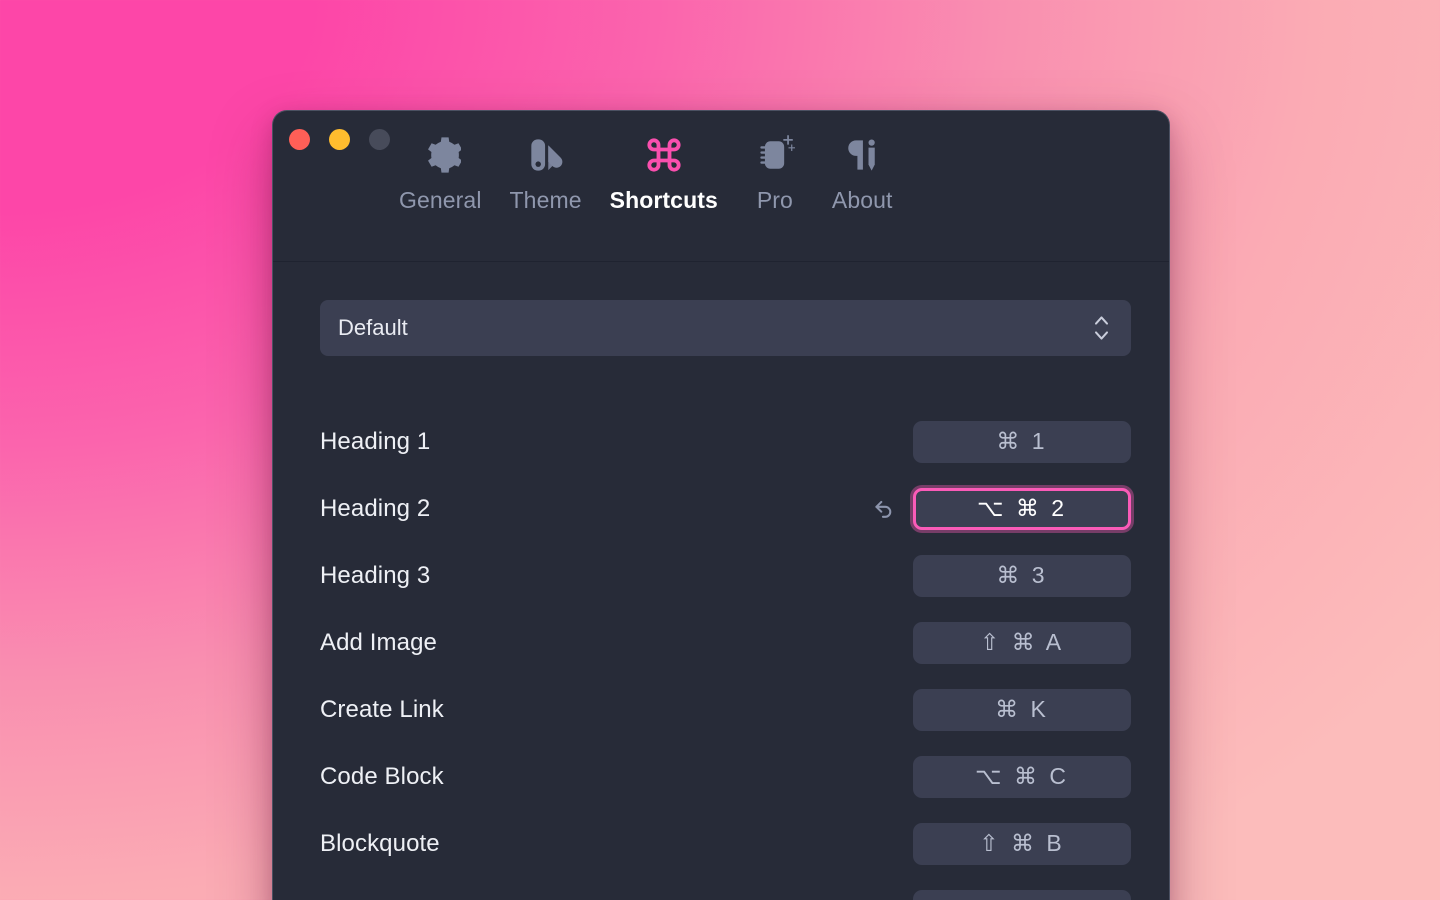 This screenshot has height=900, width=1440. I want to click on traffic-light-controls, so click(339, 139).